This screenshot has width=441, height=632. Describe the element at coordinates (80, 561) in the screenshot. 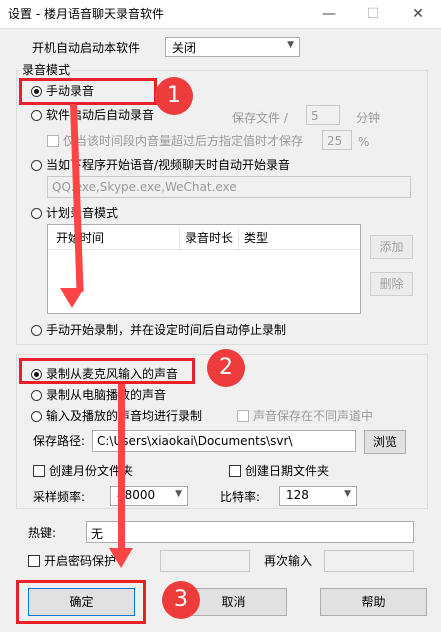

I see `password-label: 开启密码保护` at that location.